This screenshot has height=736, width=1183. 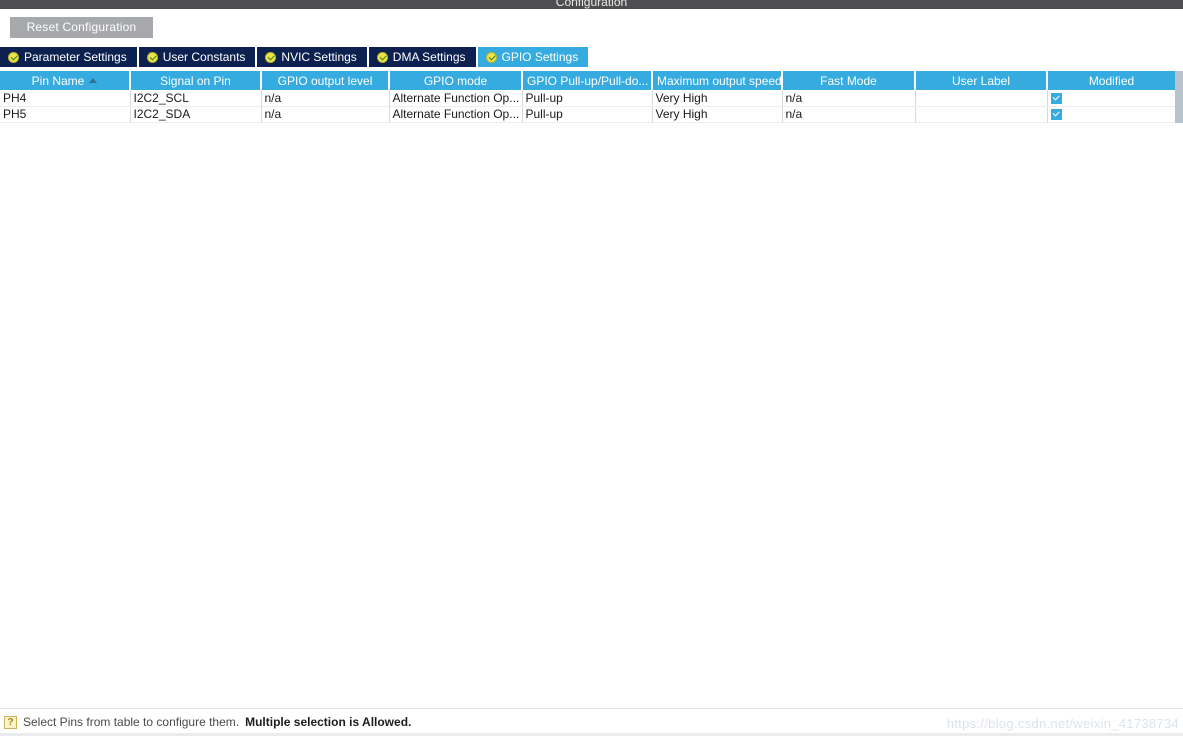 I want to click on column-header-modified: Modified, so click(x=1111, y=80).